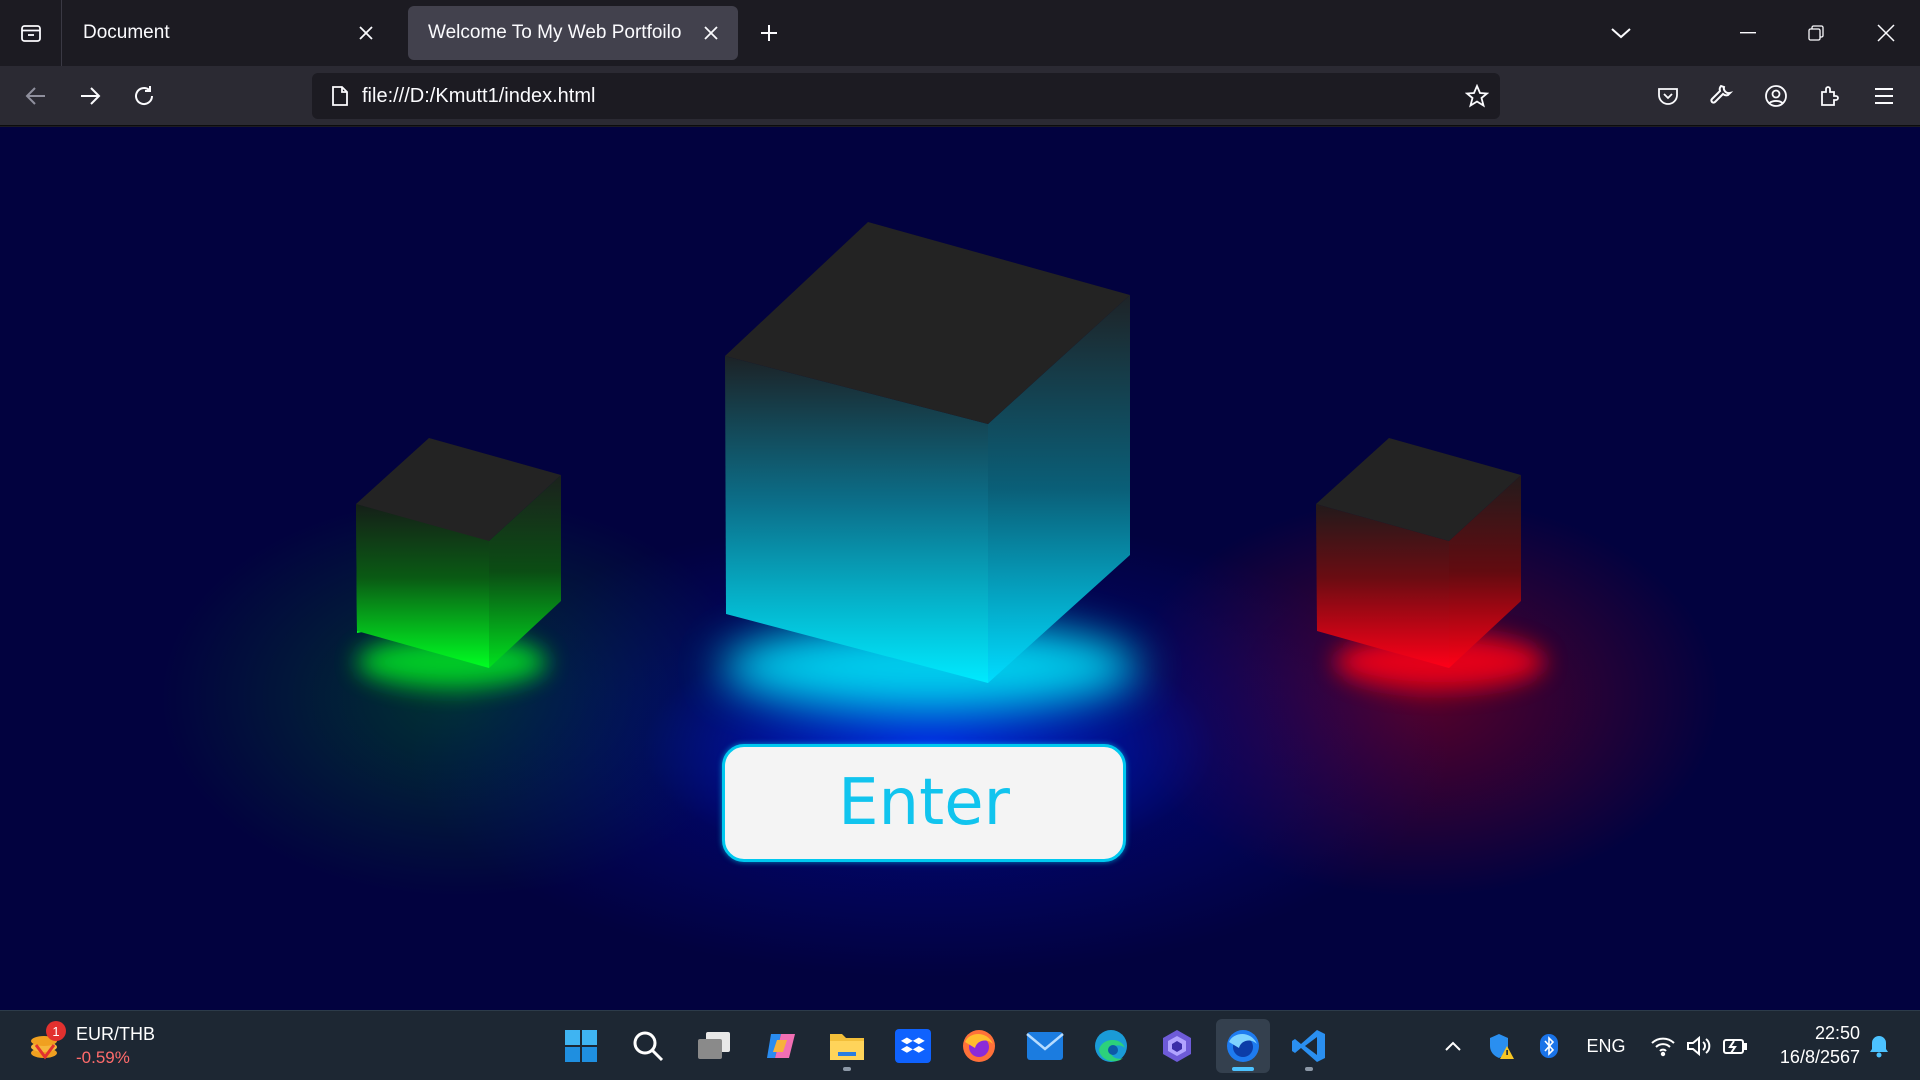 Image resolution: width=1920 pixels, height=1080 pixels. I want to click on file-explorer-button, so click(847, 1046).